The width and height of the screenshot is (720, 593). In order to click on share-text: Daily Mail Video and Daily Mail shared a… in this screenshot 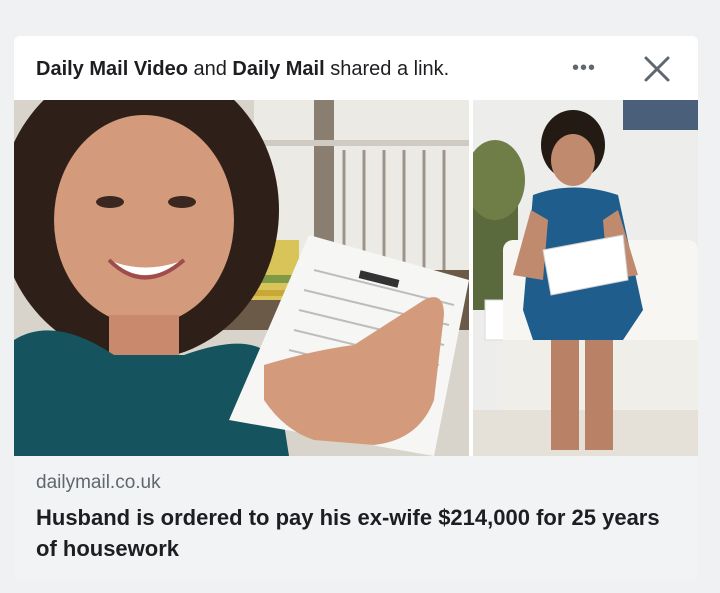, I will do `click(242, 69)`.